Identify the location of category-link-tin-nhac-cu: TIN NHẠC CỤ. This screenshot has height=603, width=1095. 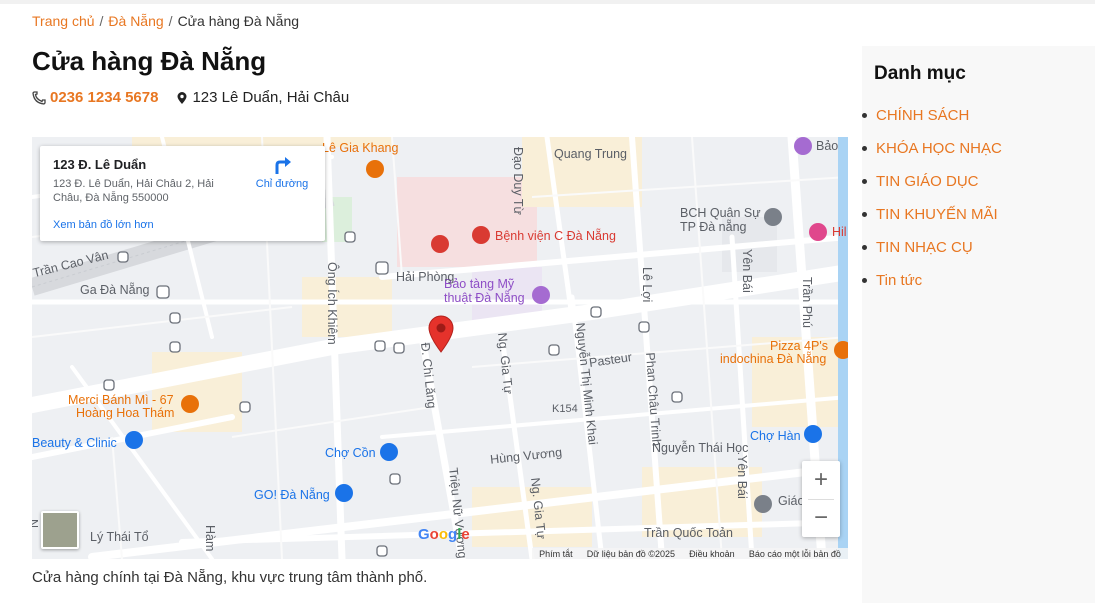
(924, 247).